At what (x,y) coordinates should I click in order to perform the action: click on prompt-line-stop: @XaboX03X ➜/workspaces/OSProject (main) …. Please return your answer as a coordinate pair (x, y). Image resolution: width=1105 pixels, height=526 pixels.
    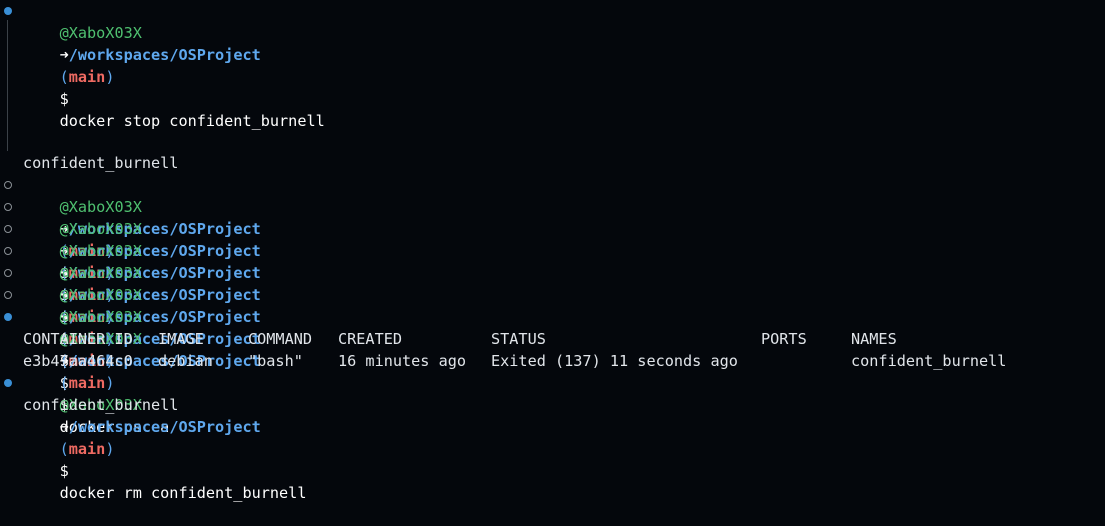
    Looking at the image, I should click on (174, 65).